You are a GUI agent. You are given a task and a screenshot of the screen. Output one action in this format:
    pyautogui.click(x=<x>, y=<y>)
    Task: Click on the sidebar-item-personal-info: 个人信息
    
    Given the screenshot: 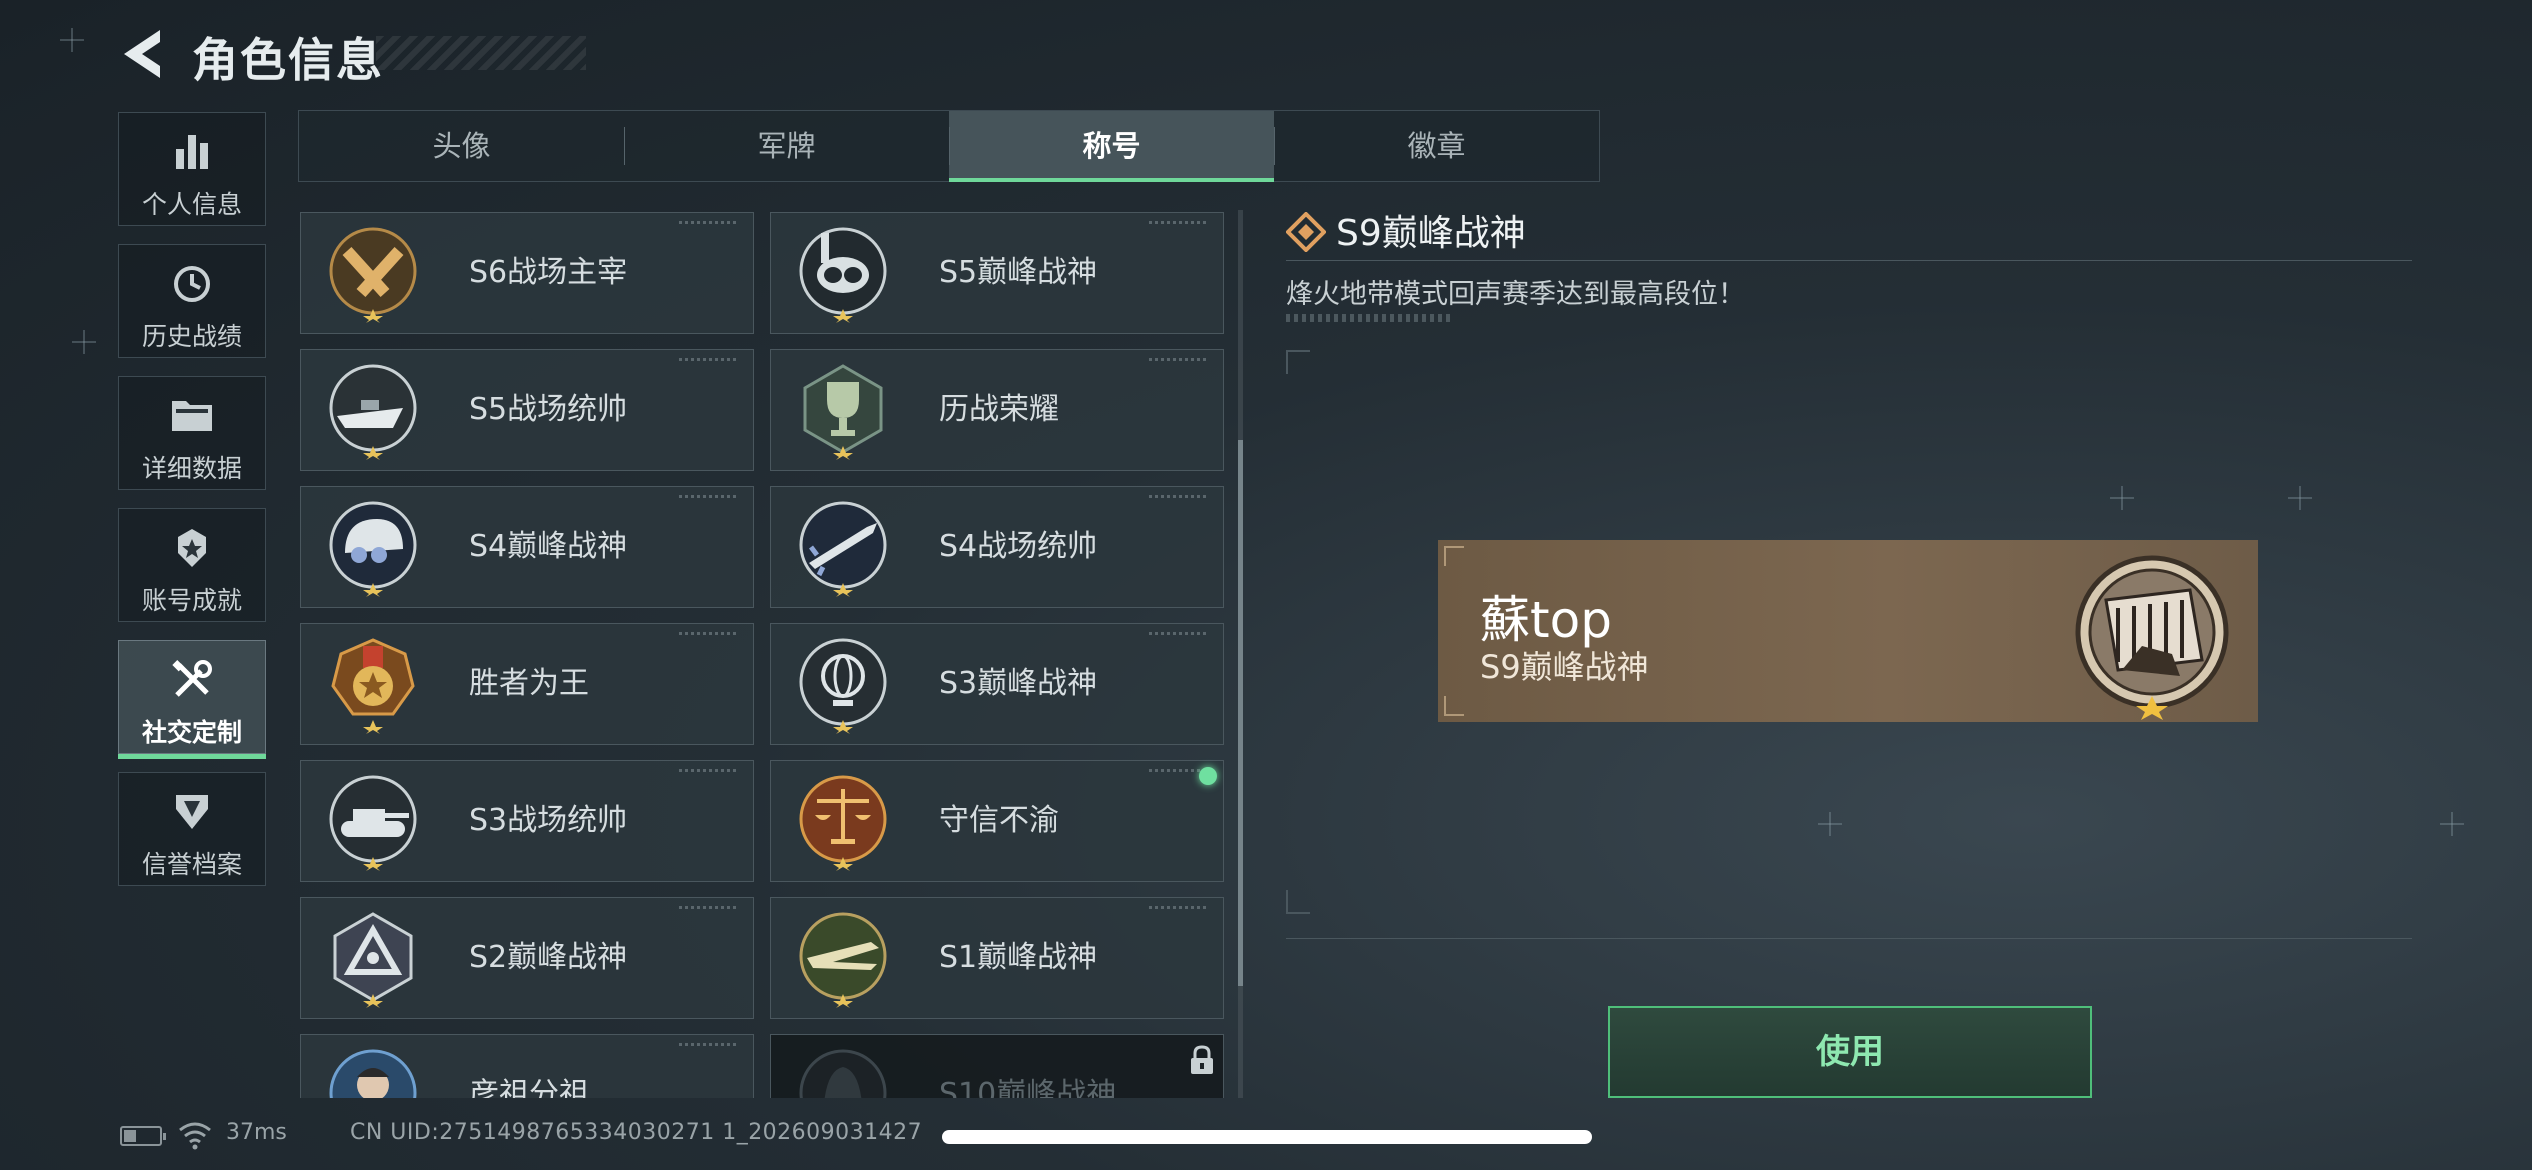 What is the action you would take?
    pyautogui.click(x=192, y=169)
    